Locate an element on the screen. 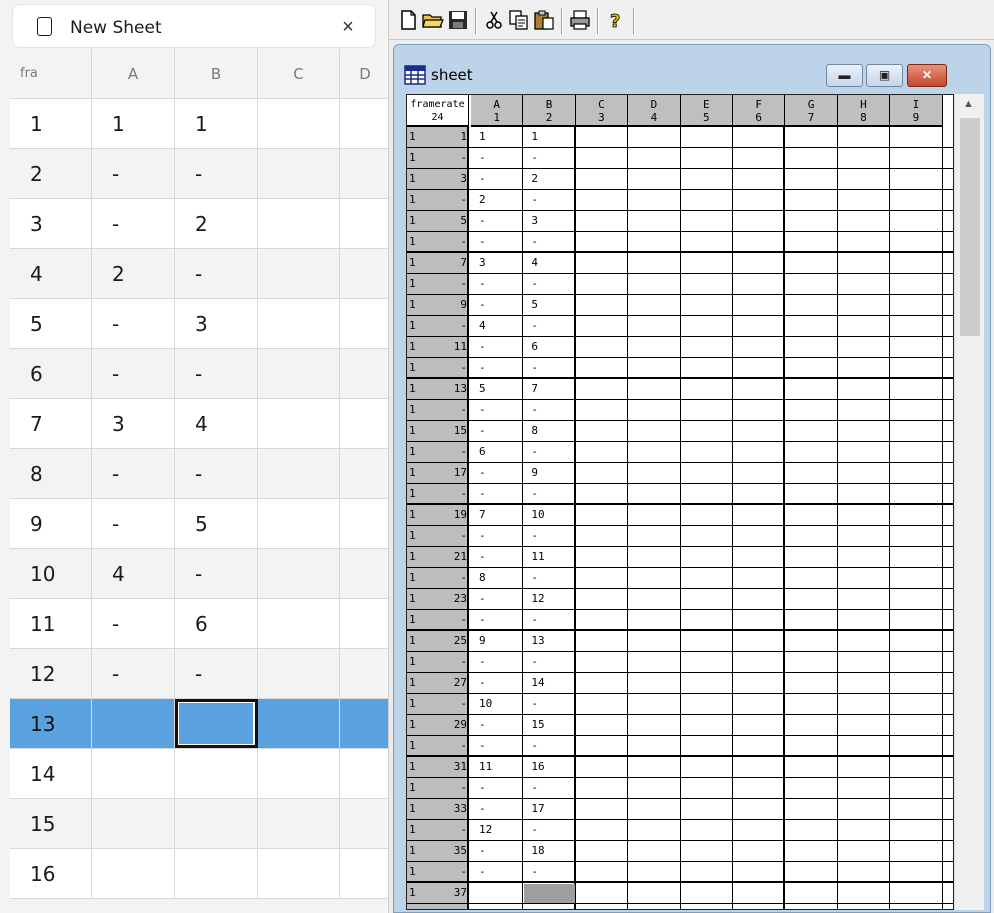  cell-A: 5 is located at coordinates (500, 389).